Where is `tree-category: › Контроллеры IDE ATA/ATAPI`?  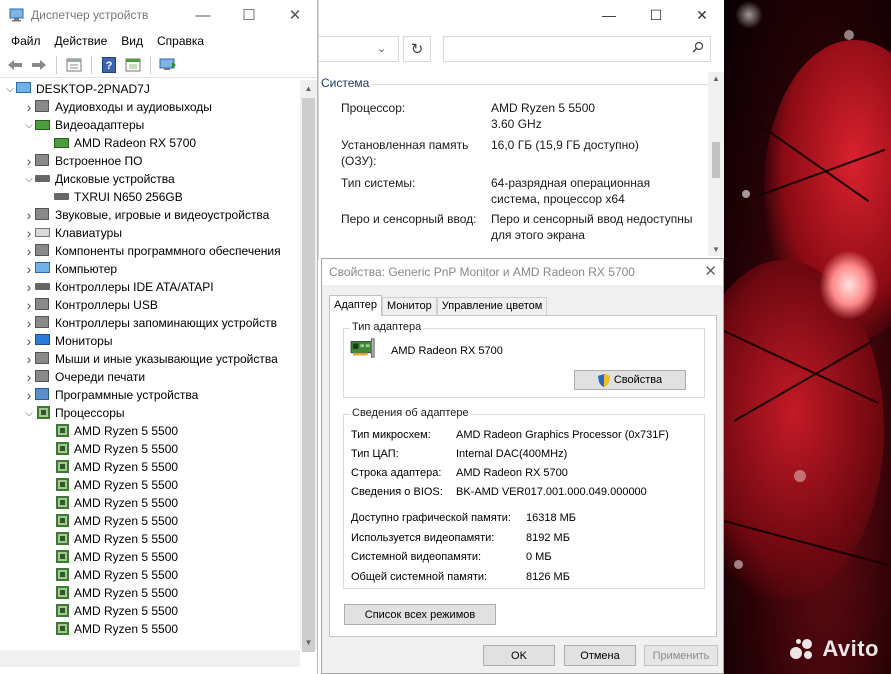 tree-category: › Контроллеры IDE ATA/ATAPI is located at coordinates (150, 287).